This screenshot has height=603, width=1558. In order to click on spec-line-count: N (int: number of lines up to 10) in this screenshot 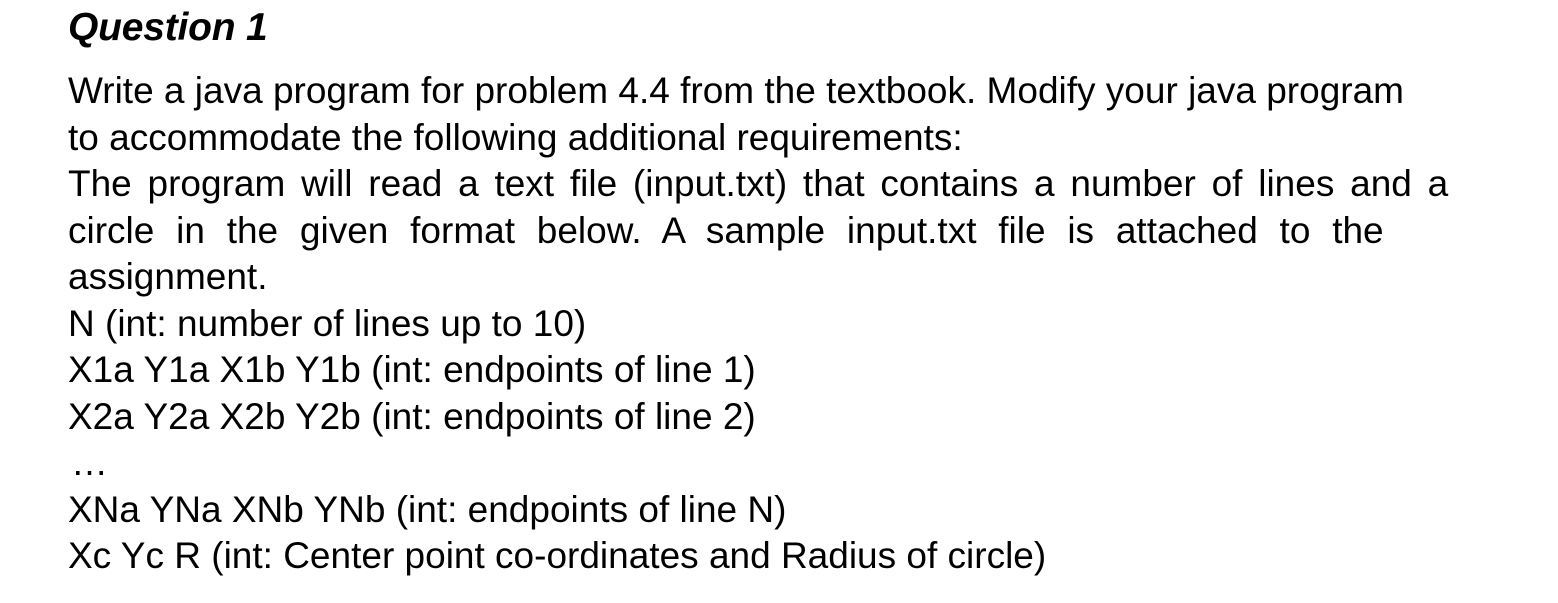, I will do `click(327, 323)`.